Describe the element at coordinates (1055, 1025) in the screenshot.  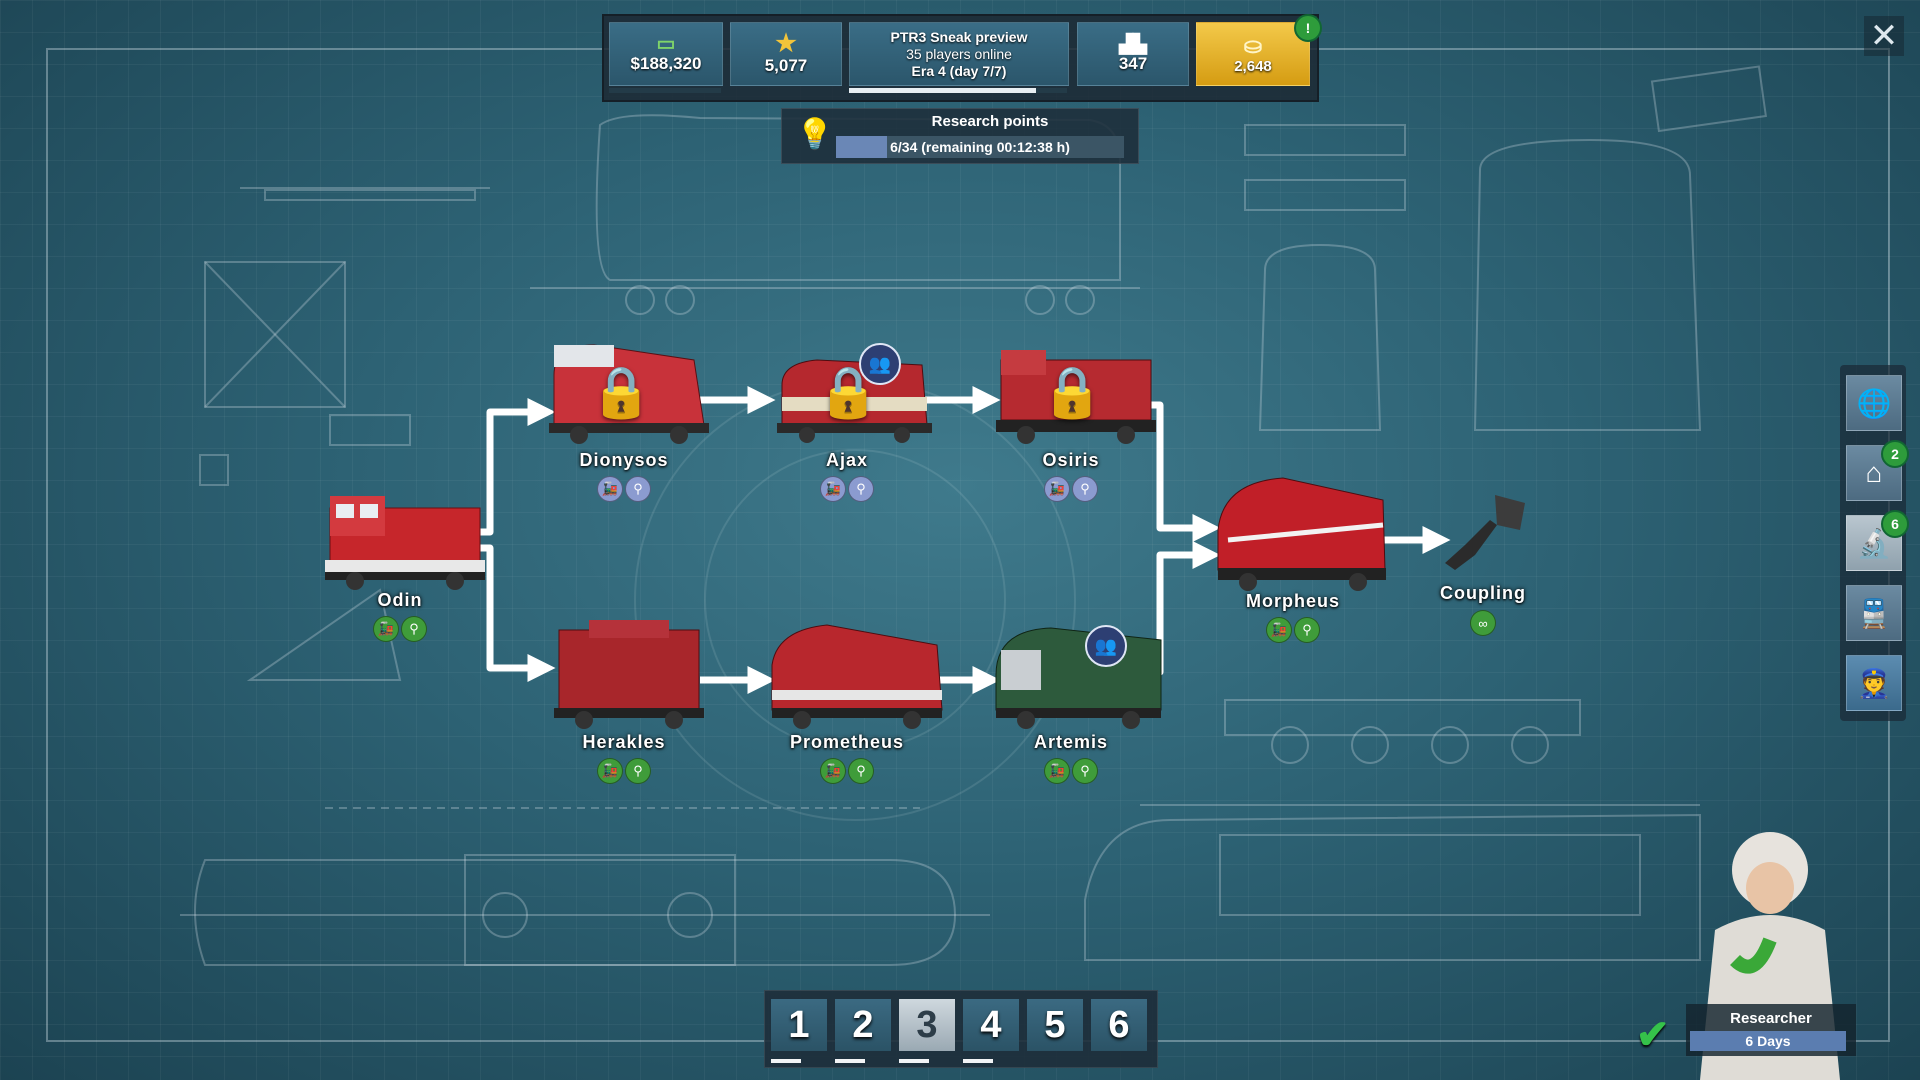
I see `page-button-5: 5` at that location.